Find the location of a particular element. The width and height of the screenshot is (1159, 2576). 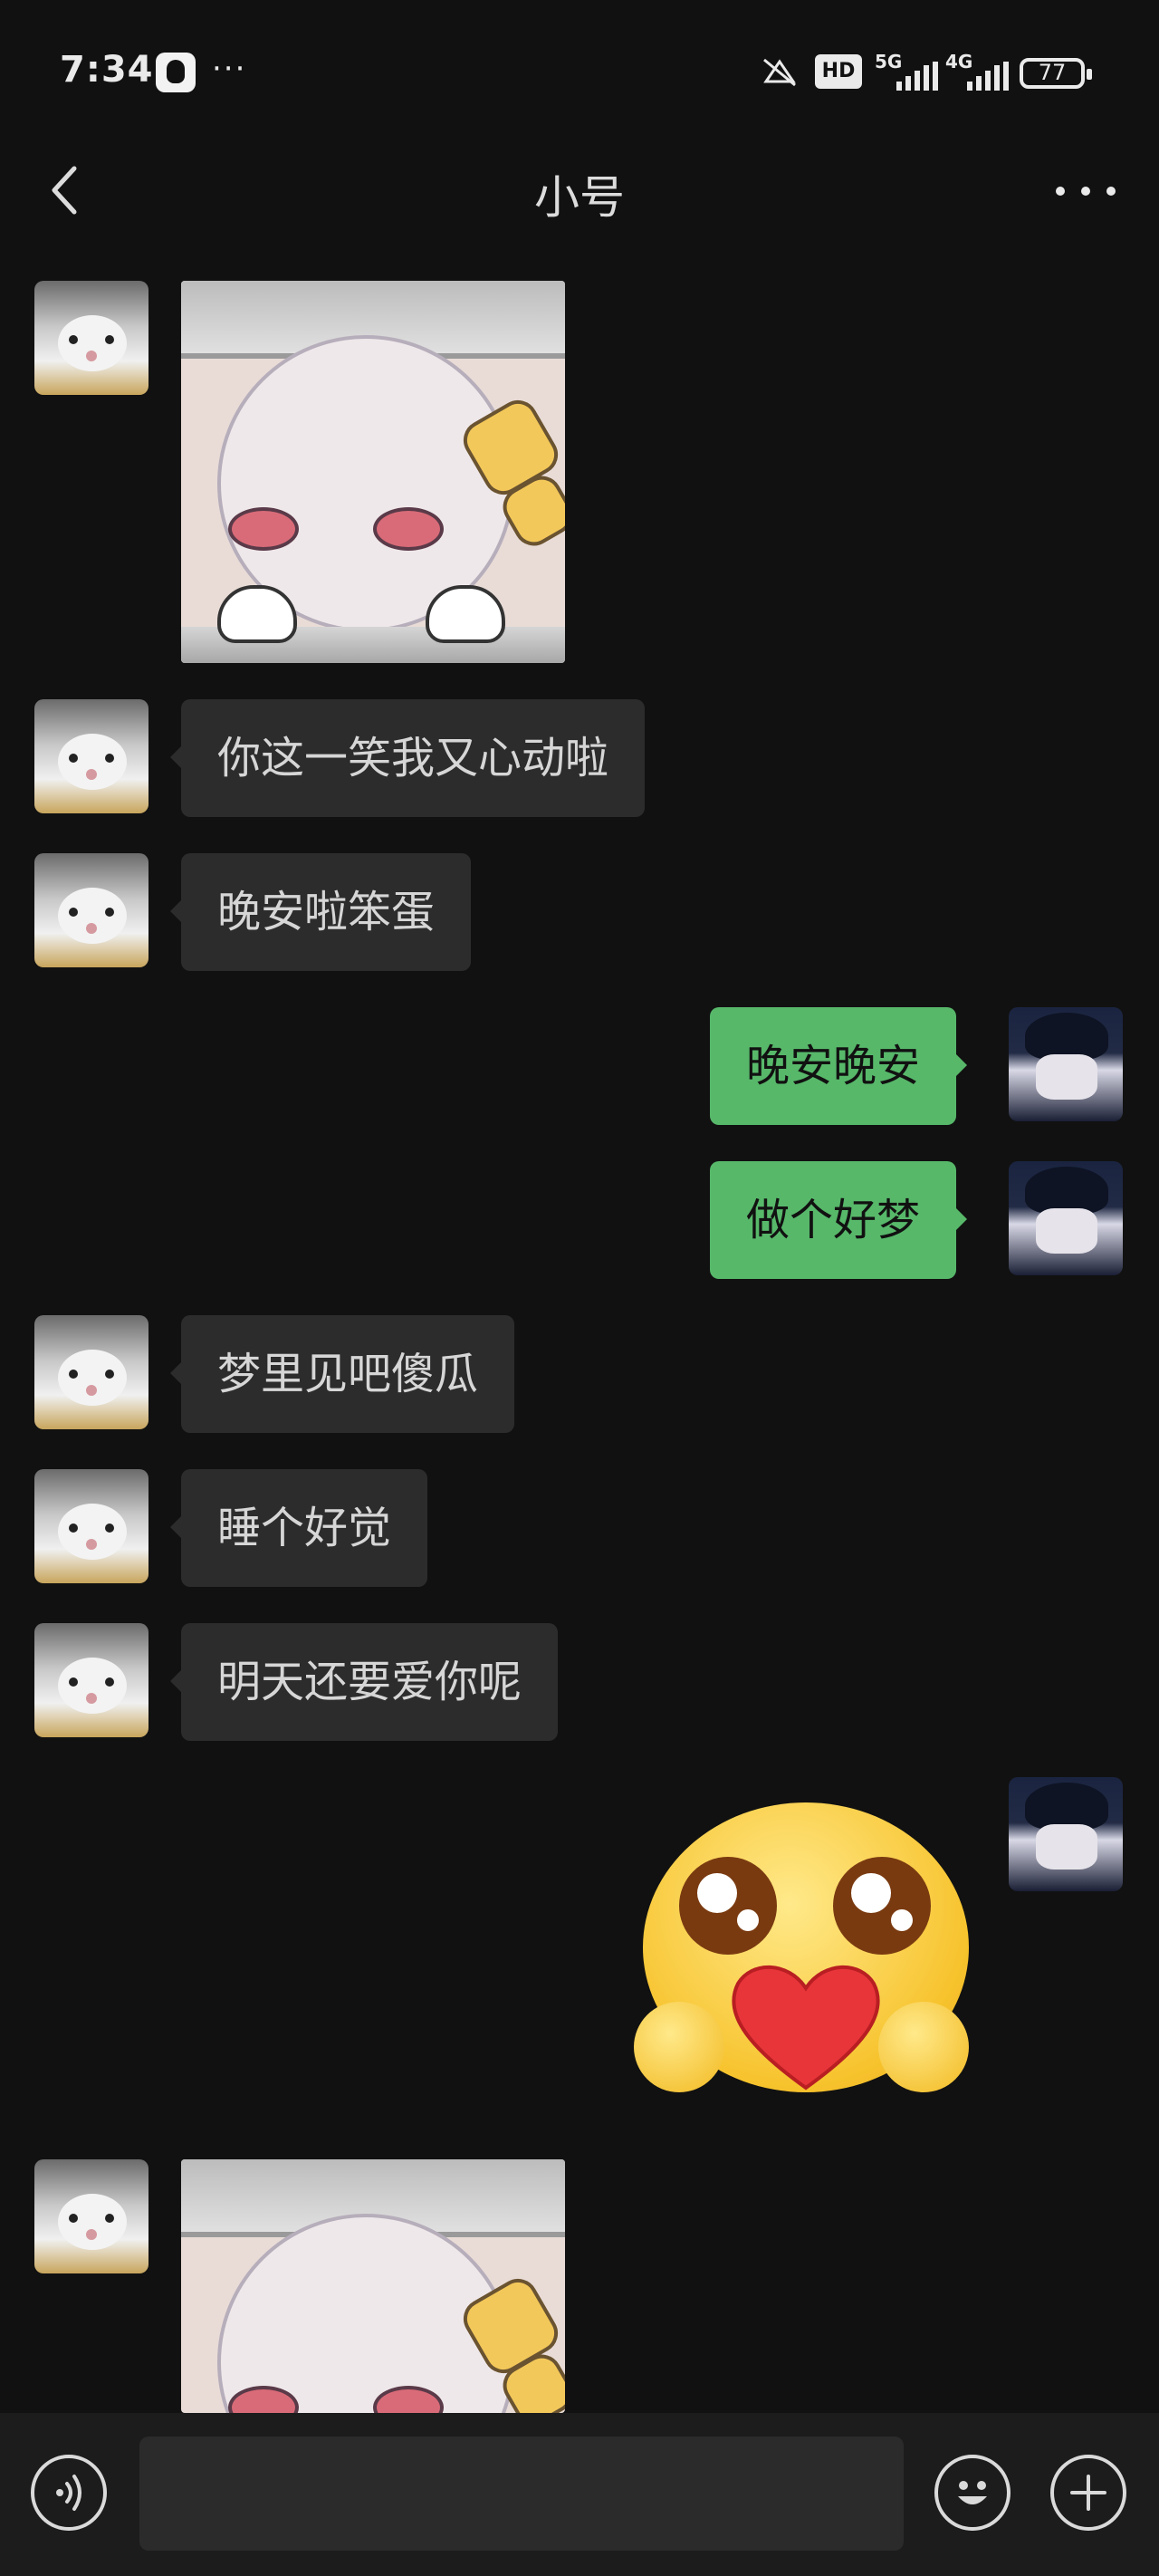

message-bubble: 你这一笑我又心动啦 is located at coordinates (408, 758).